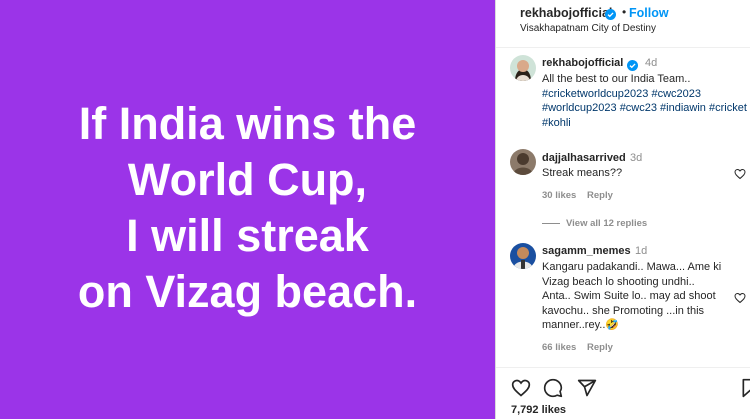  I want to click on caption-username: rekhabojofficial, so click(582, 63).